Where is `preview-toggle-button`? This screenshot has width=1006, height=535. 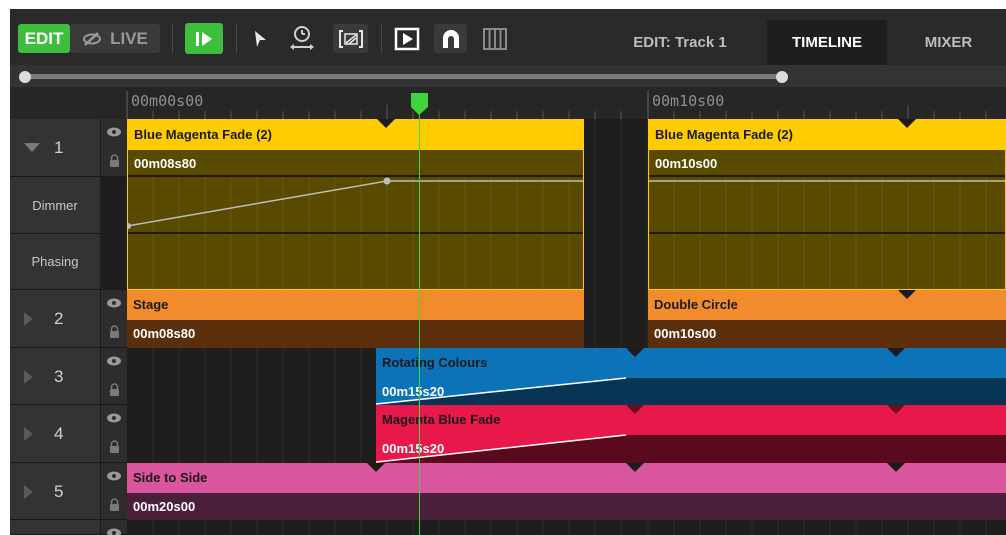 preview-toggle-button is located at coordinates (407, 38).